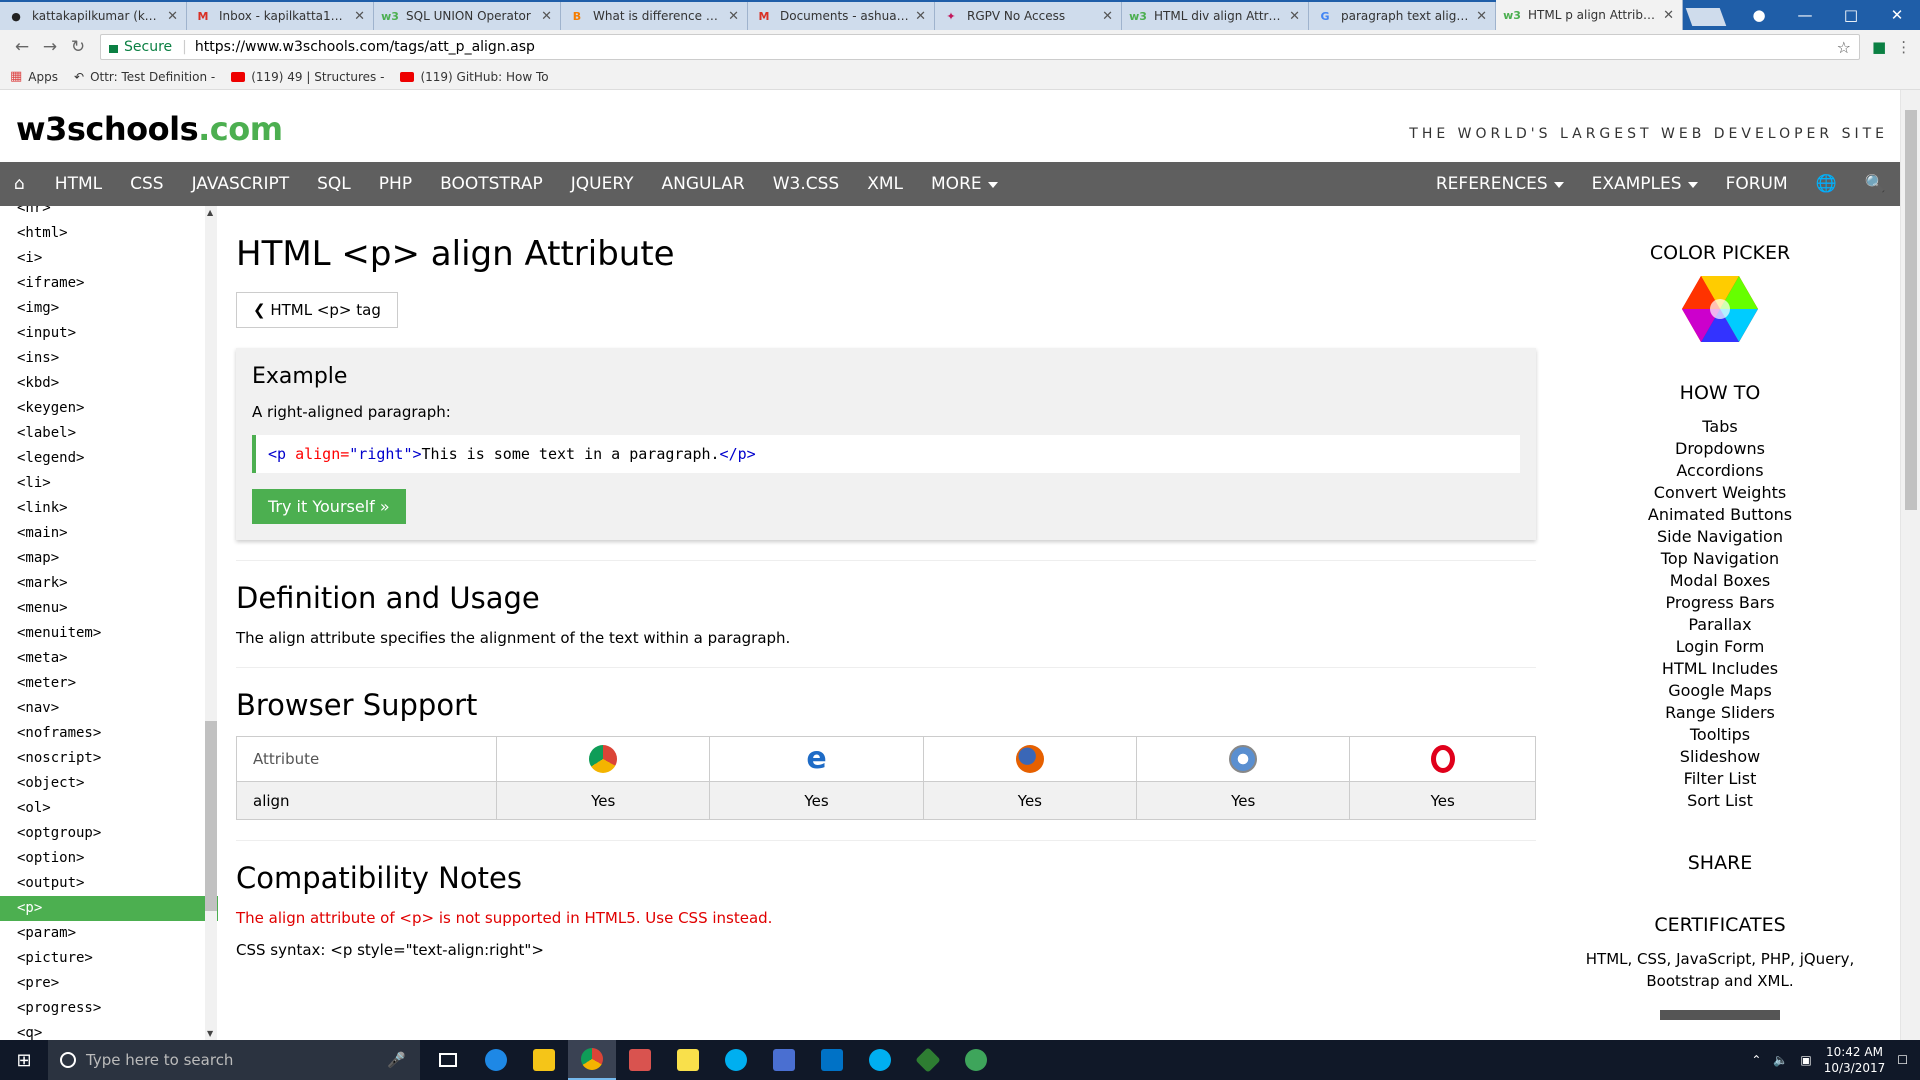 The image size is (1920, 1080). I want to click on browser-tab: w3 SQL UNION Operator ✕, so click(467, 16).